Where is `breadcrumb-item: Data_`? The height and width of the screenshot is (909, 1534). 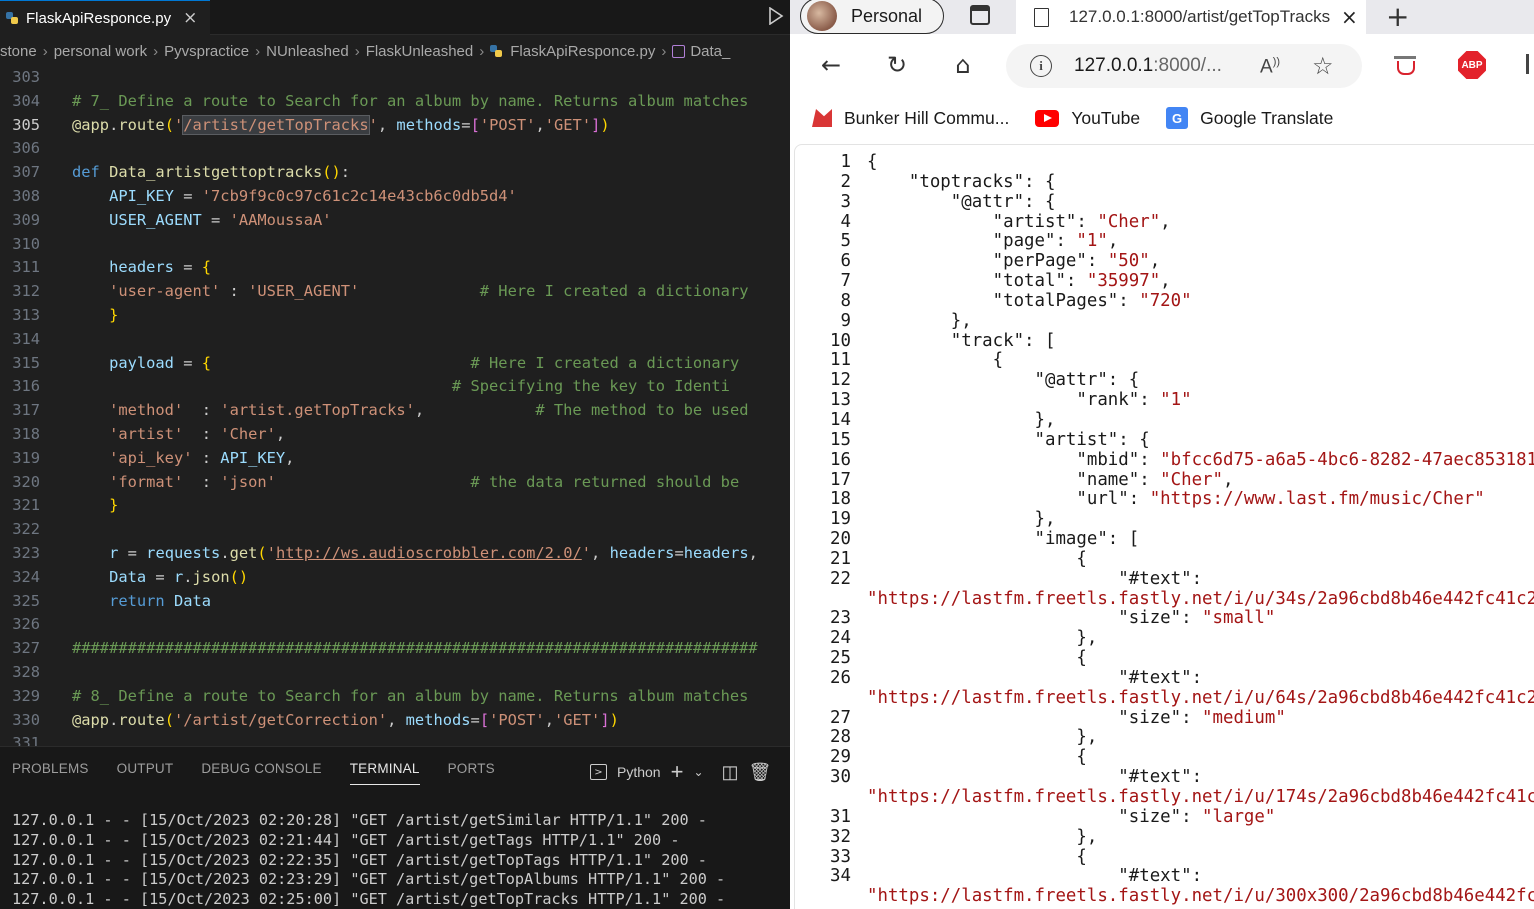
breadcrumb-item: Data_ is located at coordinates (710, 51).